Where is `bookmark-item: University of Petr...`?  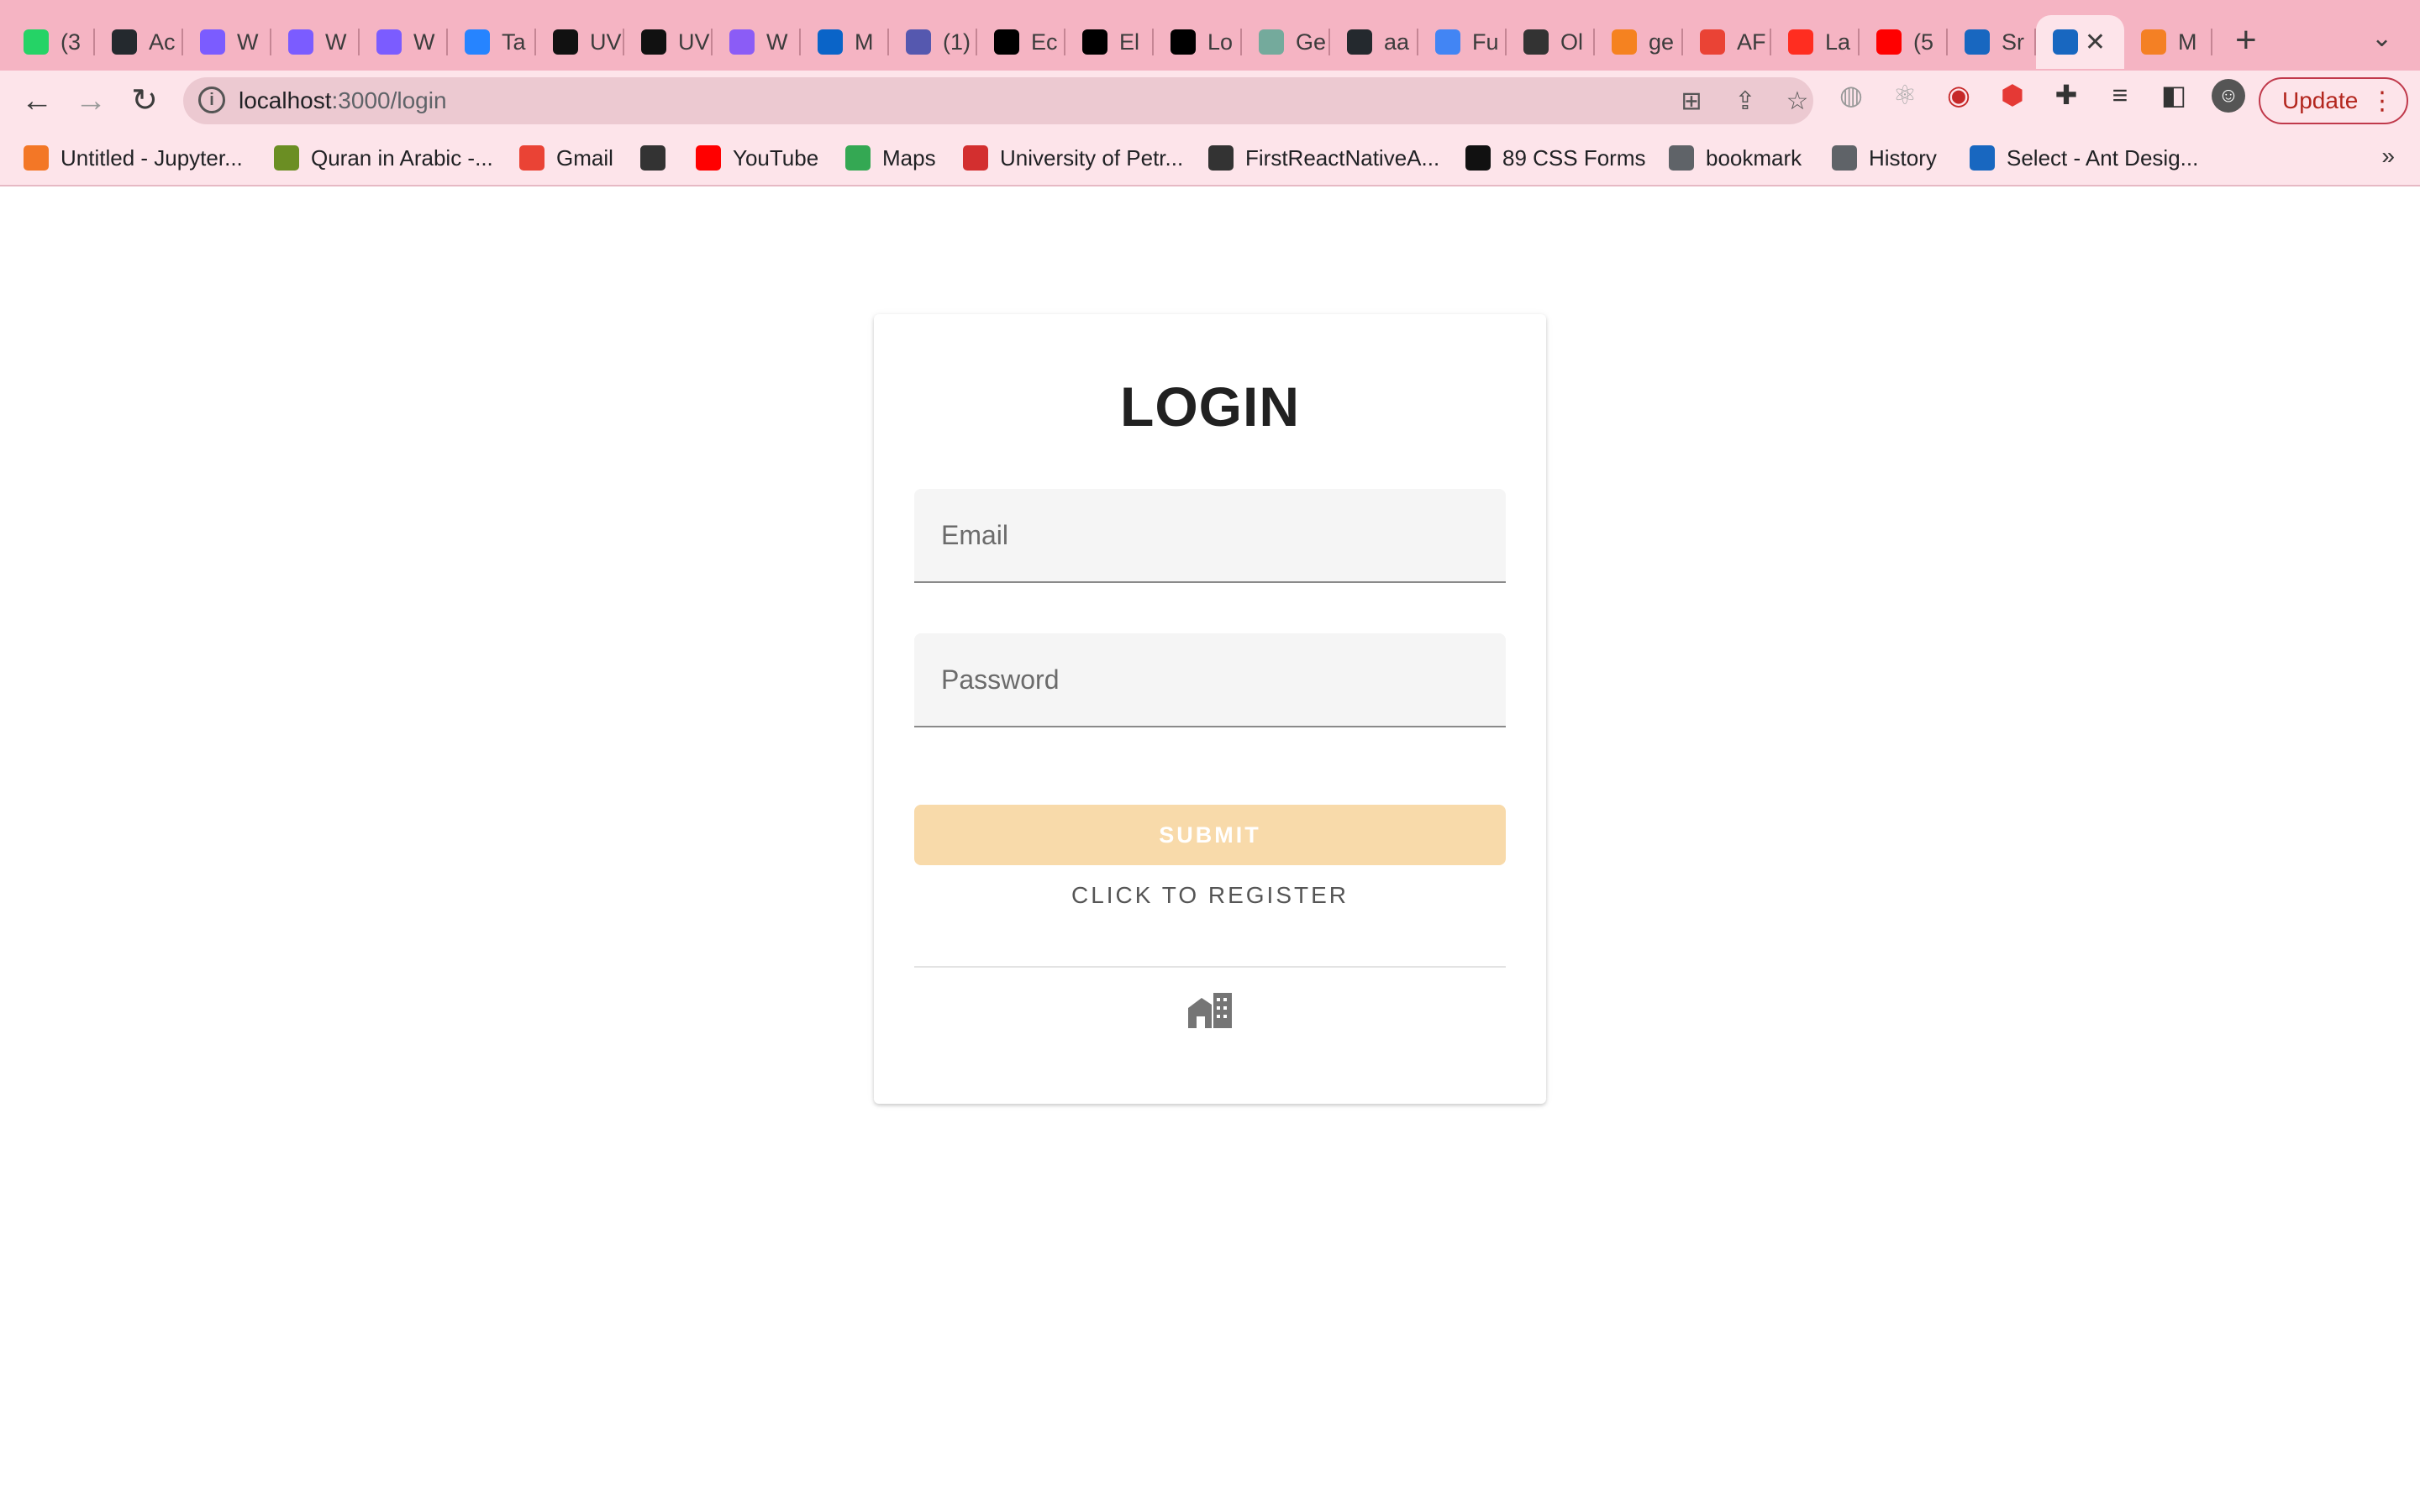
bookmark-item: University of Petr... is located at coordinates (1073, 158).